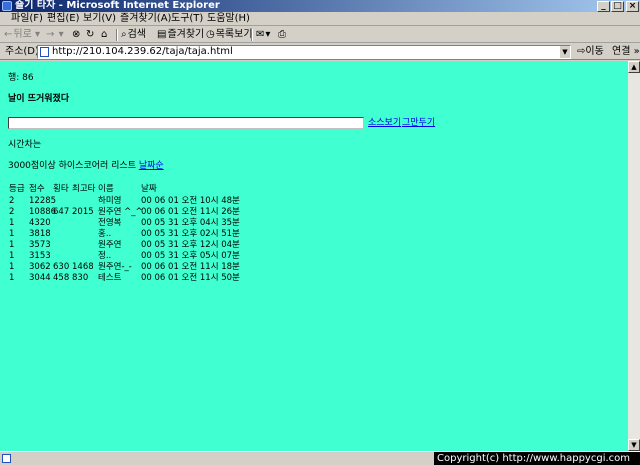 The width and height of the screenshot is (640, 465). I want to click on cell-name: 원주연, so click(110, 245).